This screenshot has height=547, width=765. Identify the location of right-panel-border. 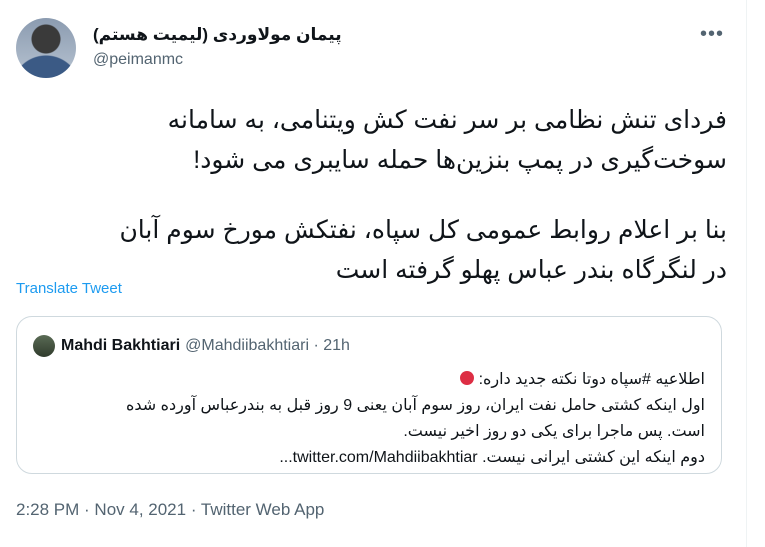
(755, 273).